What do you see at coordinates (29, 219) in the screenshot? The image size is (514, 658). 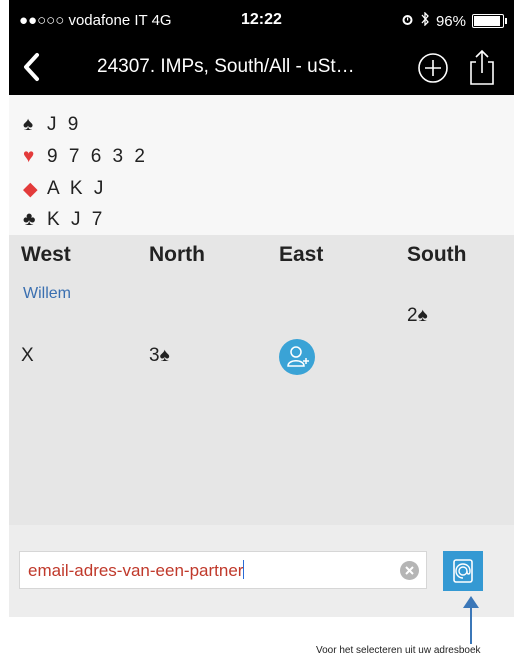 I see `club-icon: ♣` at bounding box center [29, 219].